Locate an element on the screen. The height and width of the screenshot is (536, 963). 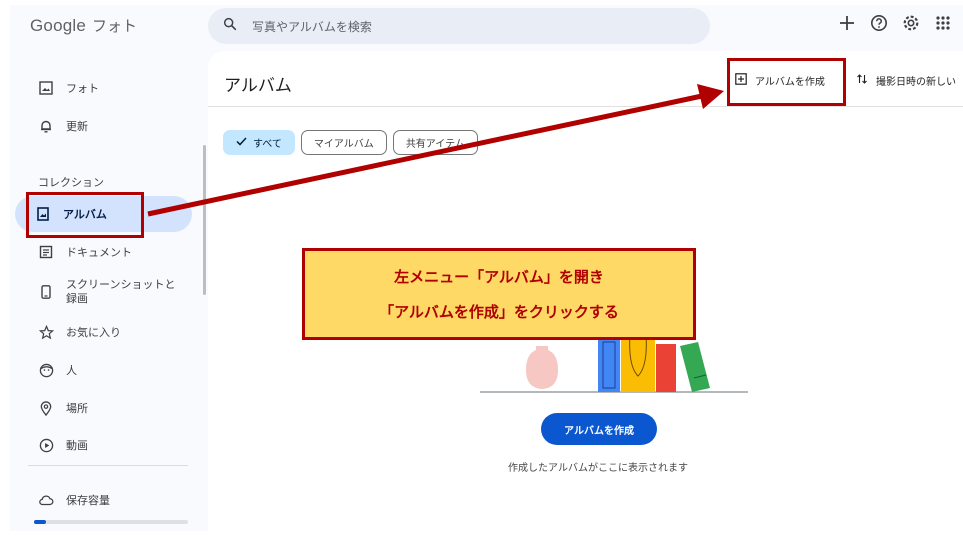
chip-label: マイアルバム is located at coordinates (343, 144).